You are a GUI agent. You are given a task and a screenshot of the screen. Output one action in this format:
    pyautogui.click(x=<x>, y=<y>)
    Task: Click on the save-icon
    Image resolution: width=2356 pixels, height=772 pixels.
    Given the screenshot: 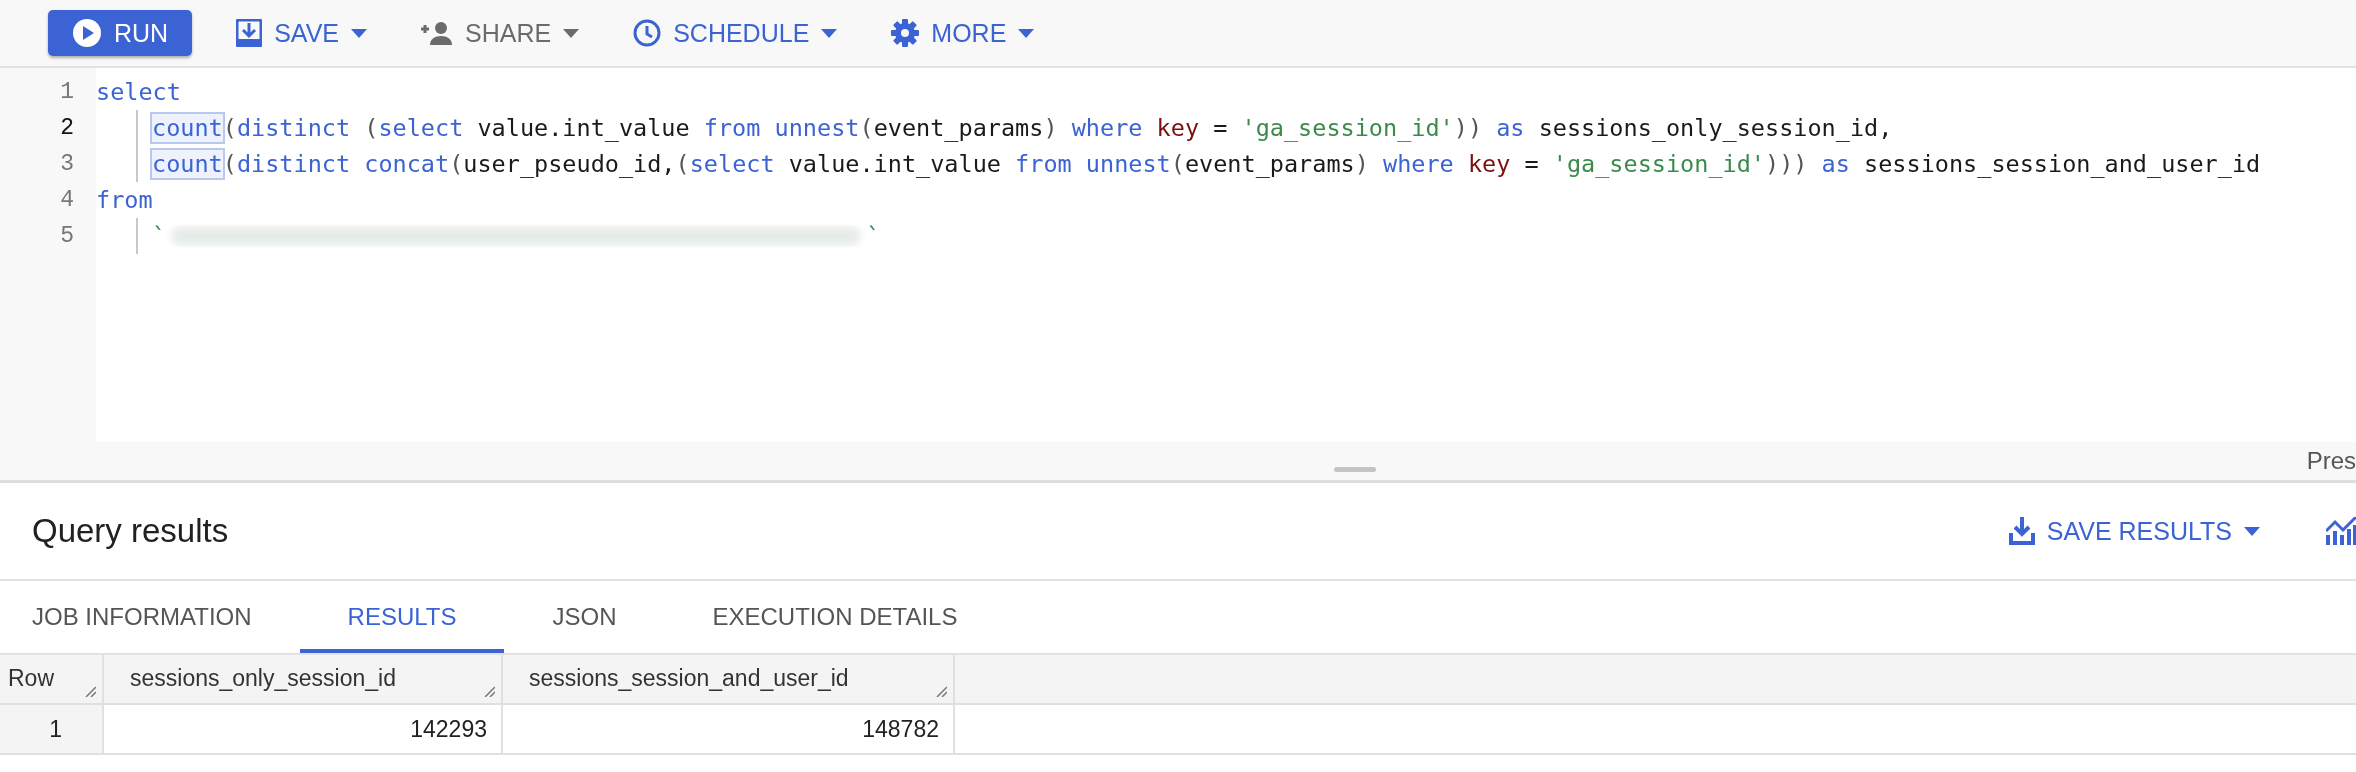 What is the action you would take?
    pyautogui.click(x=249, y=33)
    